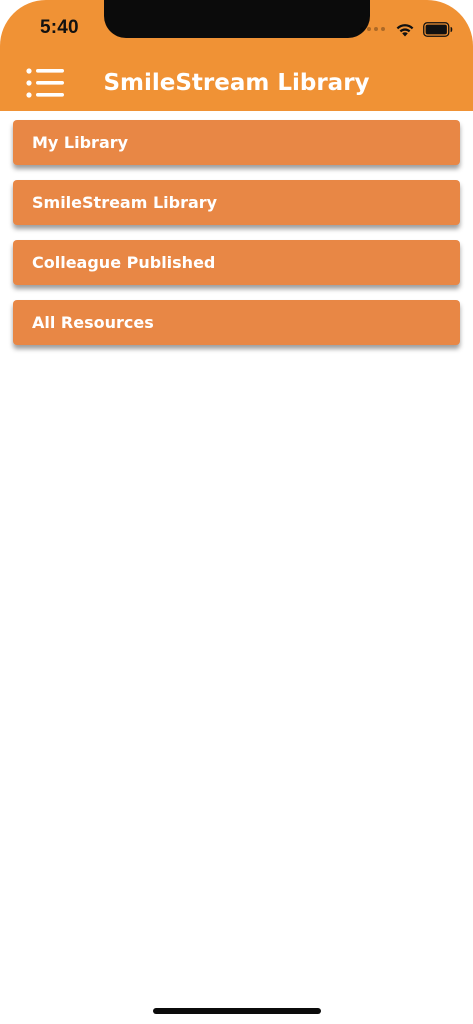  I want to click on signal-dots-icon, so click(372, 29).